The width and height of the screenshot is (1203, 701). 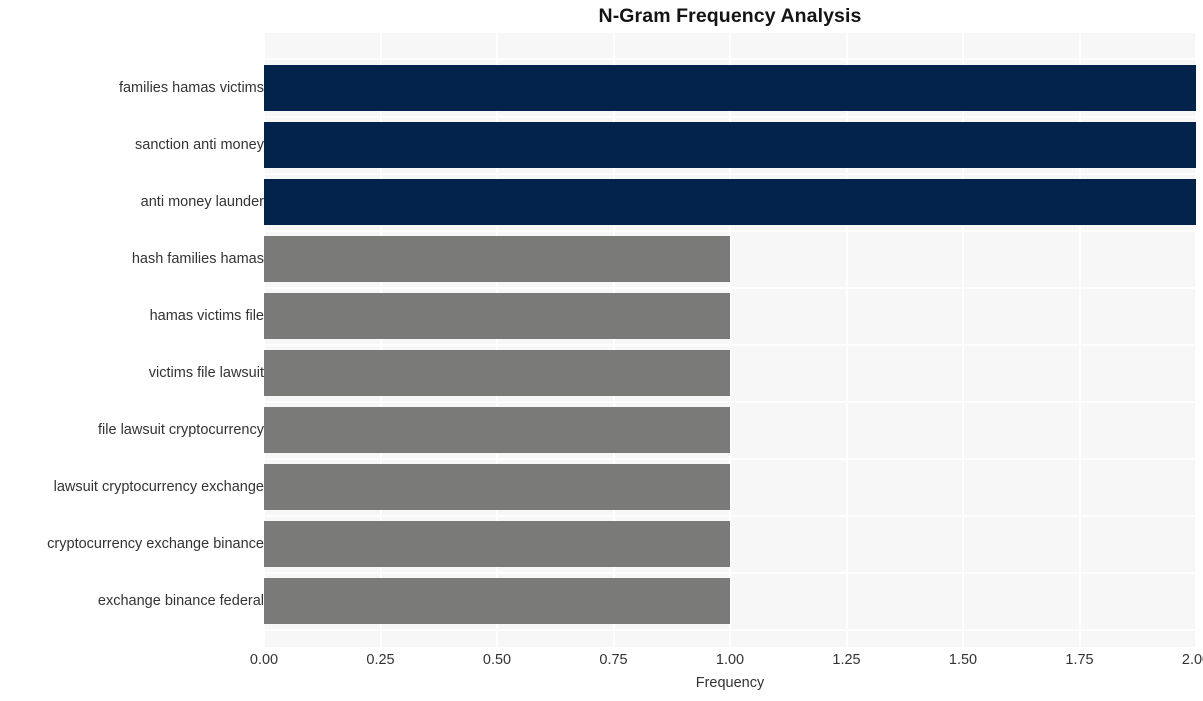 What do you see at coordinates (613, 660) in the screenshot?
I see `x-axis-tick-label: 0.75` at bounding box center [613, 660].